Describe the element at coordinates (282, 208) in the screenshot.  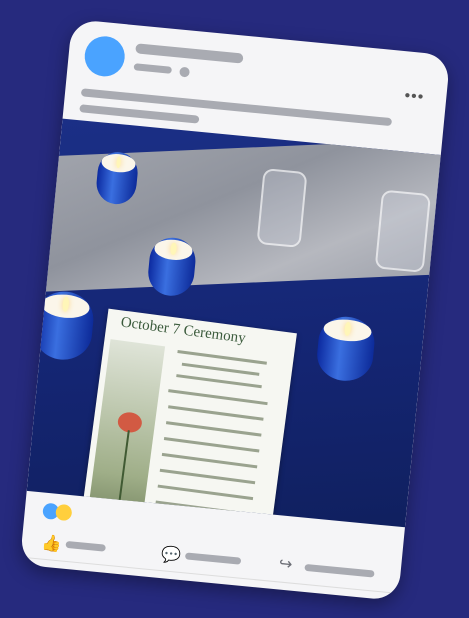
I see `glass-vase` at that location.